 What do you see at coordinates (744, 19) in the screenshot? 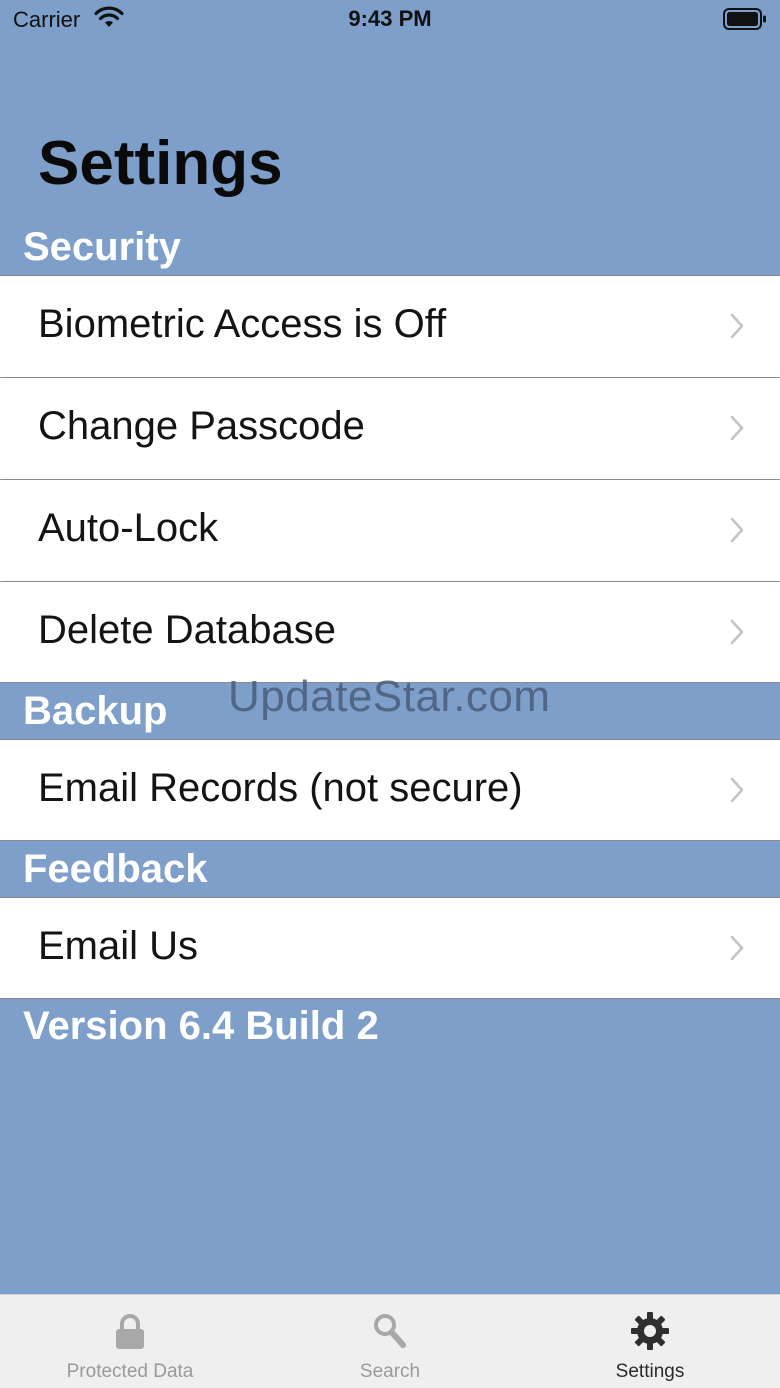
I see `battery-full-icon` at bounding box center [744, 19].